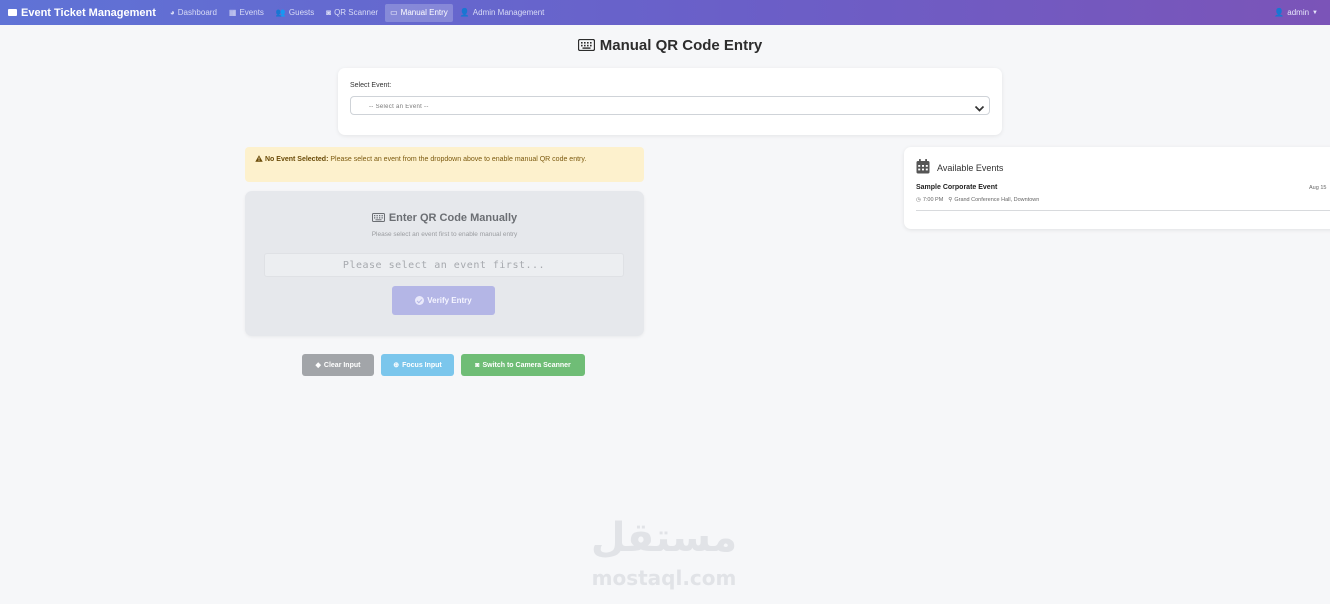  I want to click on nav-item-label: QR Scanner, so click(356, 12).